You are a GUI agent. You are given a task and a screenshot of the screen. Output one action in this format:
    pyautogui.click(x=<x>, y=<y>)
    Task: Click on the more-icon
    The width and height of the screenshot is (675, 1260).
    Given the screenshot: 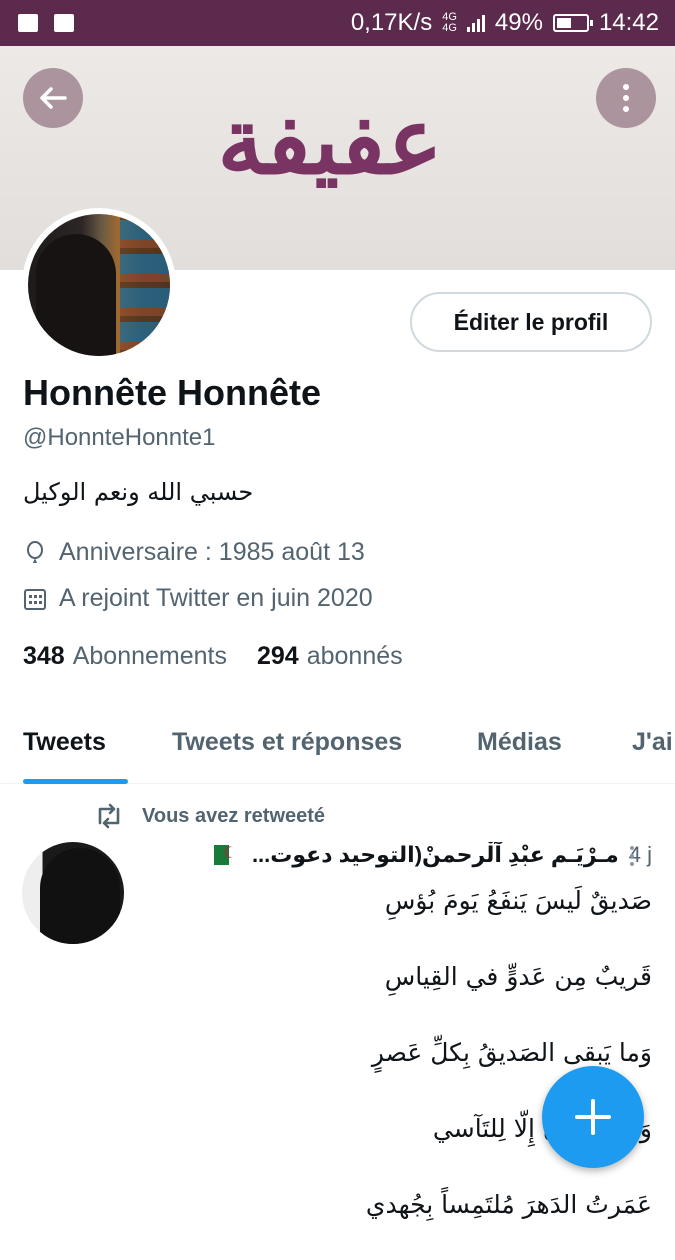 What is the action you would take?
    pyautogui.click(x=626, y=98)
    